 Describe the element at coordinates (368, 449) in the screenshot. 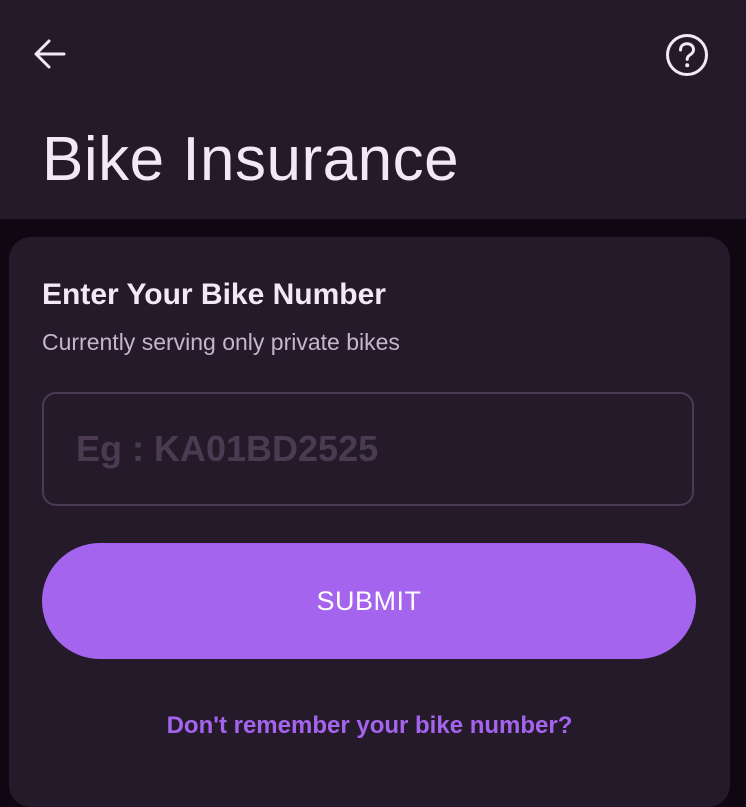

I see `bike-number-input` at that location.